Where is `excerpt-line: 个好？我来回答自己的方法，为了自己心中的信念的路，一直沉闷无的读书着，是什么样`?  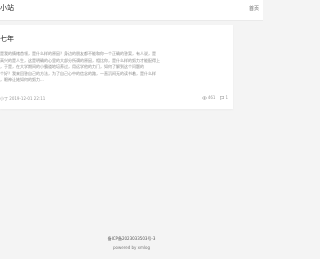
excerpt-line: 个好？我来回答自己的方法，为了自己心中的信念的路，一直沉闷无的读书着，是什么样 is located at coordinates (78, 73).